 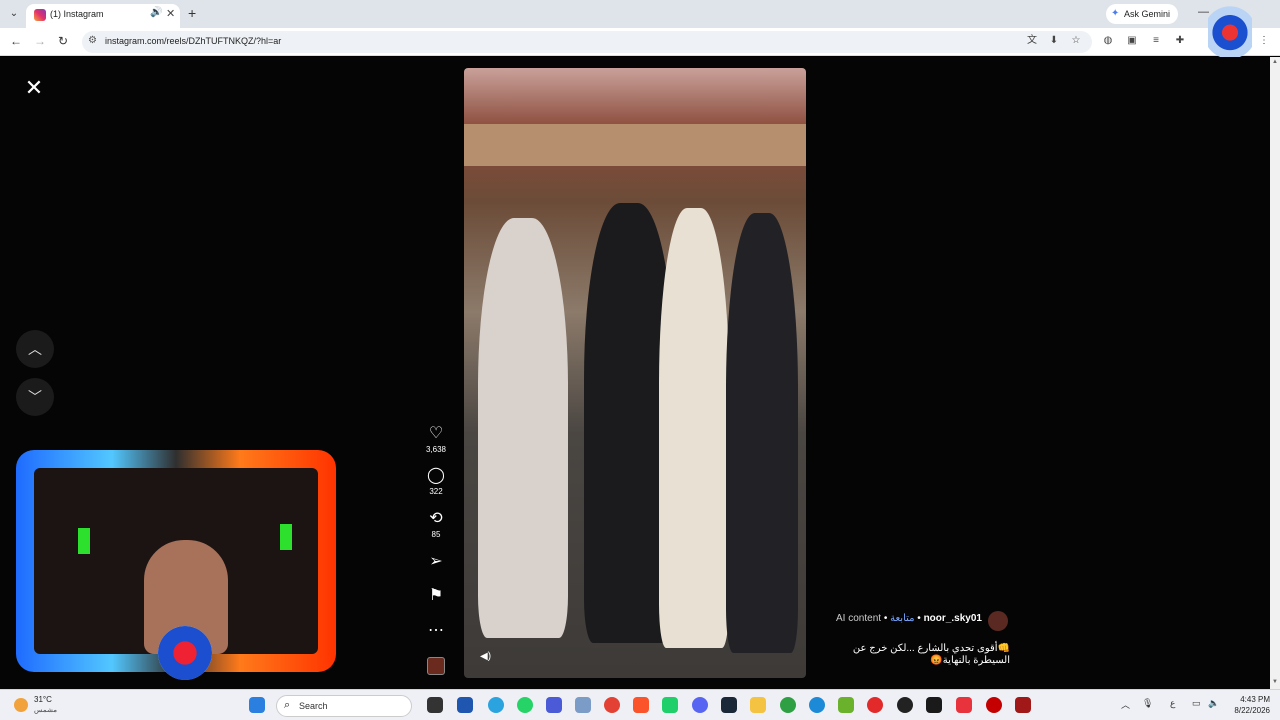 I want to click on site-info-icon: ⚙, so click(x=92, y=40).